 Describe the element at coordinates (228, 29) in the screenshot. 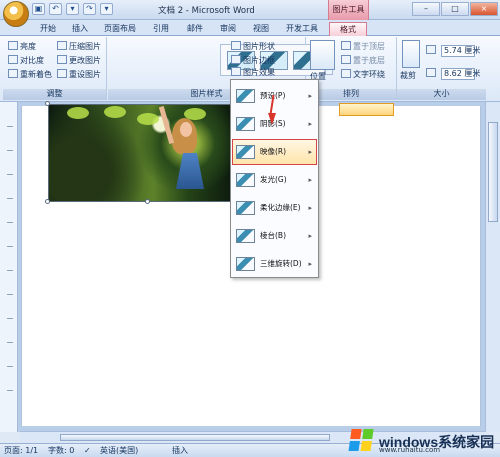

I see `tab-review: 审阅` at that location.